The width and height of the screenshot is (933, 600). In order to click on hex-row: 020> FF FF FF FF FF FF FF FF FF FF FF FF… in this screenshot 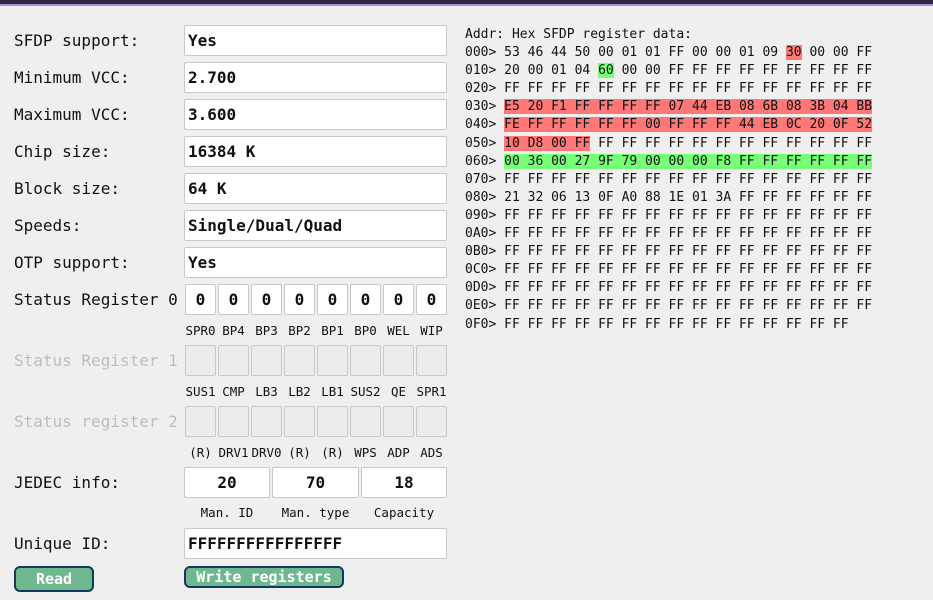, I will do `click(668, 89)`.